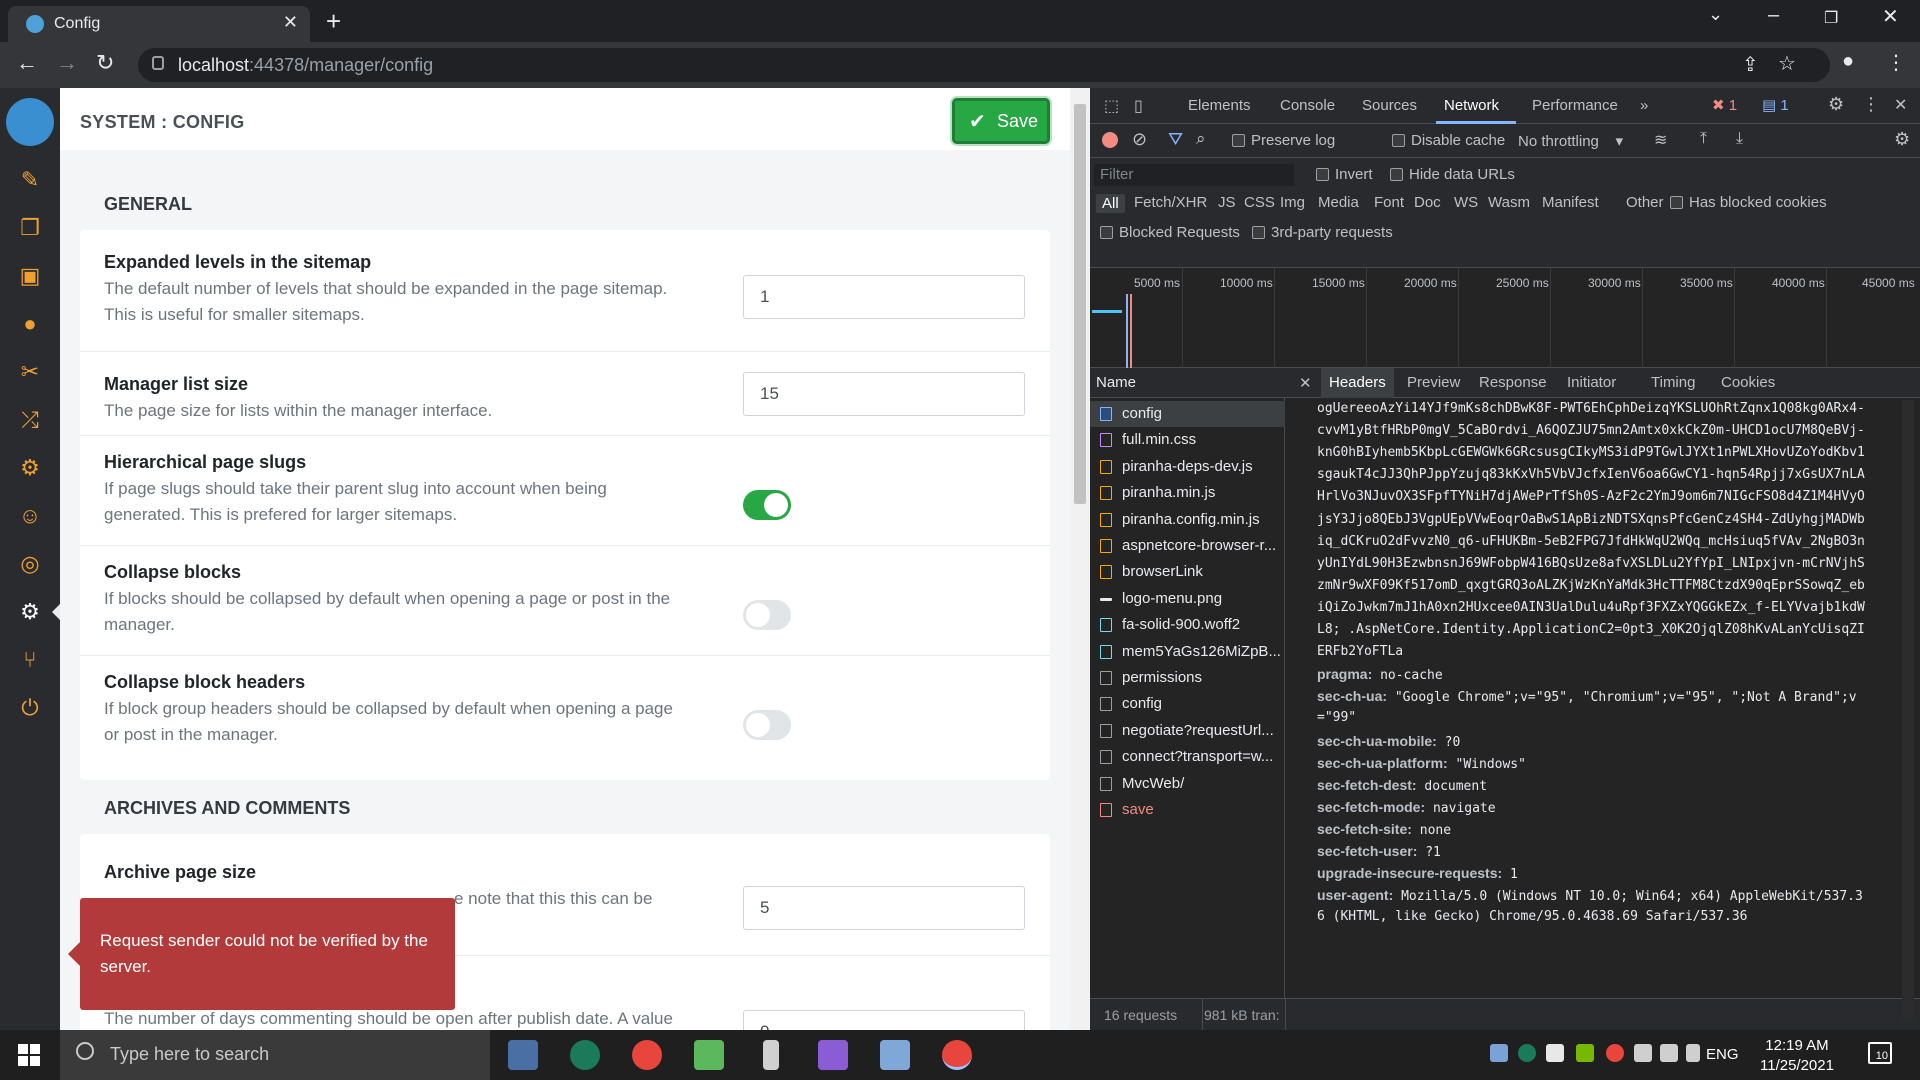 This screenshot has width=1920, height=1080. I want to click on tray-chrome-icon, so click(1615, 1053).